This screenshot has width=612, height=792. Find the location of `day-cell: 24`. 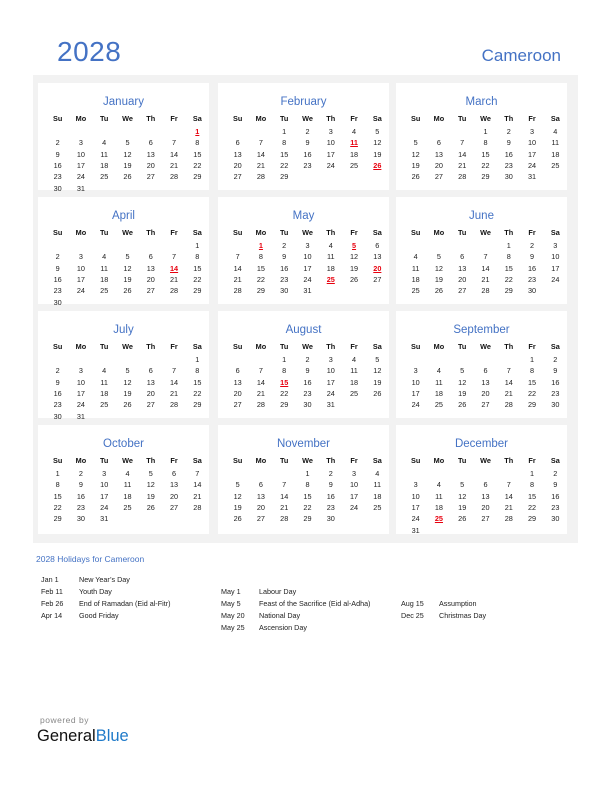

day-cell: 24 is located at coordinates (415, 519).